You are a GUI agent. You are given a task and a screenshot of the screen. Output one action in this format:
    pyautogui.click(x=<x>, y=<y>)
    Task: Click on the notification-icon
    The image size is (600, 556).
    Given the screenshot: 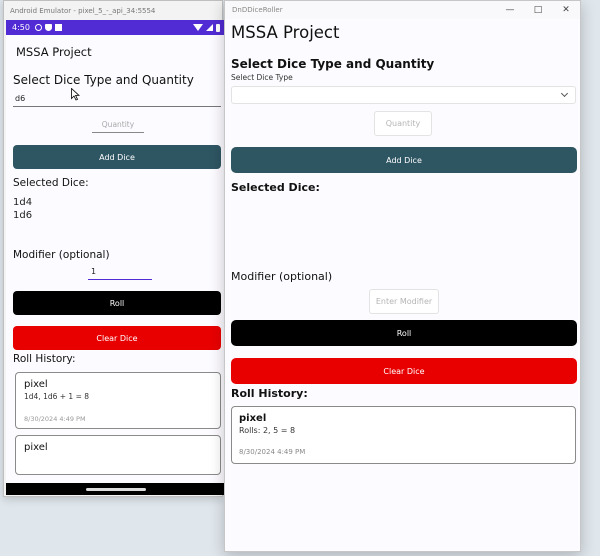 What is the action you would take?
    pyautogui.click(x=38, y=27)
    